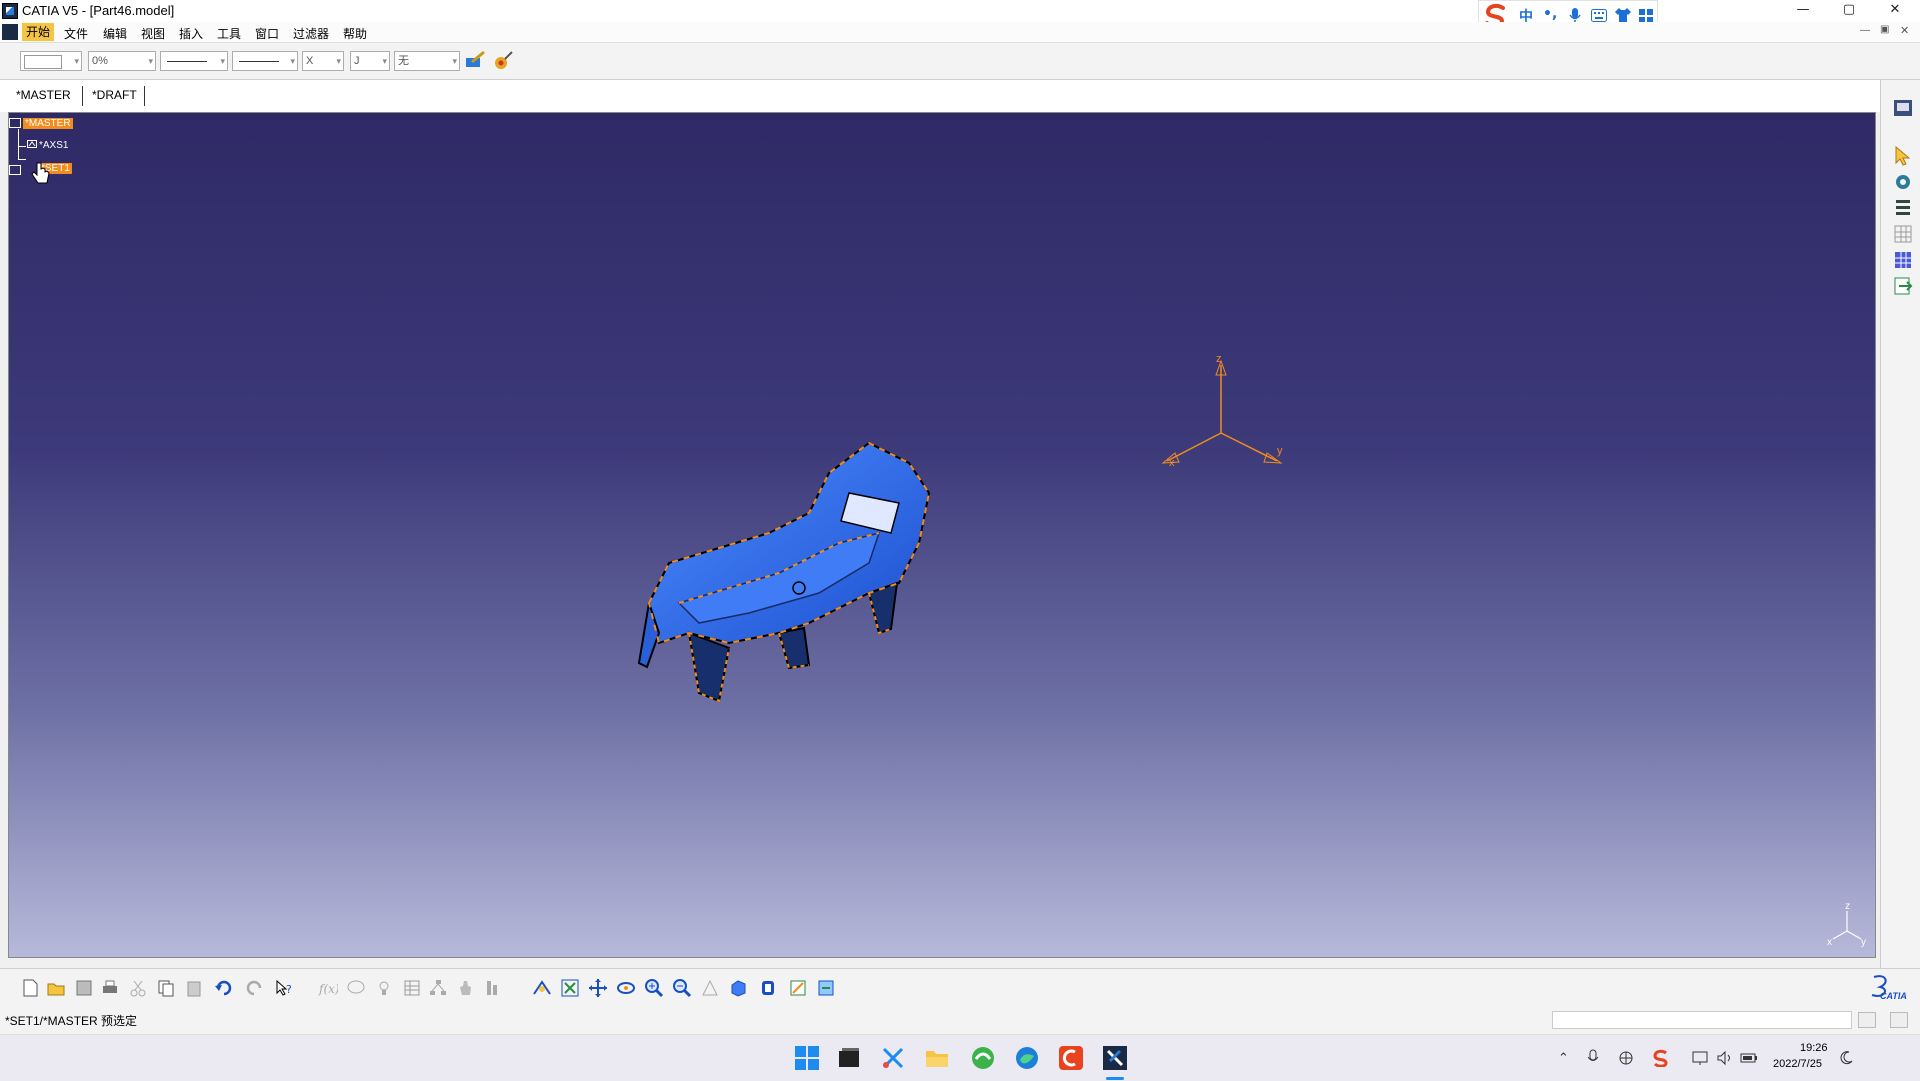 The height and width of the screenshot is (1081, 1920). What do you see at coordinates (1903, 156) in the screenshot?
I see `select-arrow-icon` at bounding box center [1903, 156].